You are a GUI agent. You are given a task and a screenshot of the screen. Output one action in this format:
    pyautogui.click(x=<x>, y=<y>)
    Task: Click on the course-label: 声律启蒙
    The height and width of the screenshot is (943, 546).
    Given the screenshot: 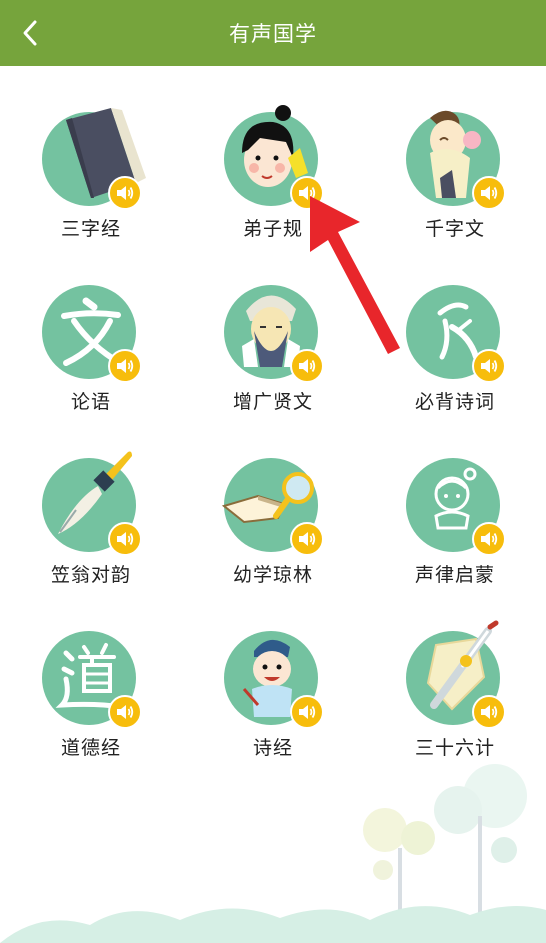 What is the action you would take?
    pyautogui.click(x=454, y=575)
    